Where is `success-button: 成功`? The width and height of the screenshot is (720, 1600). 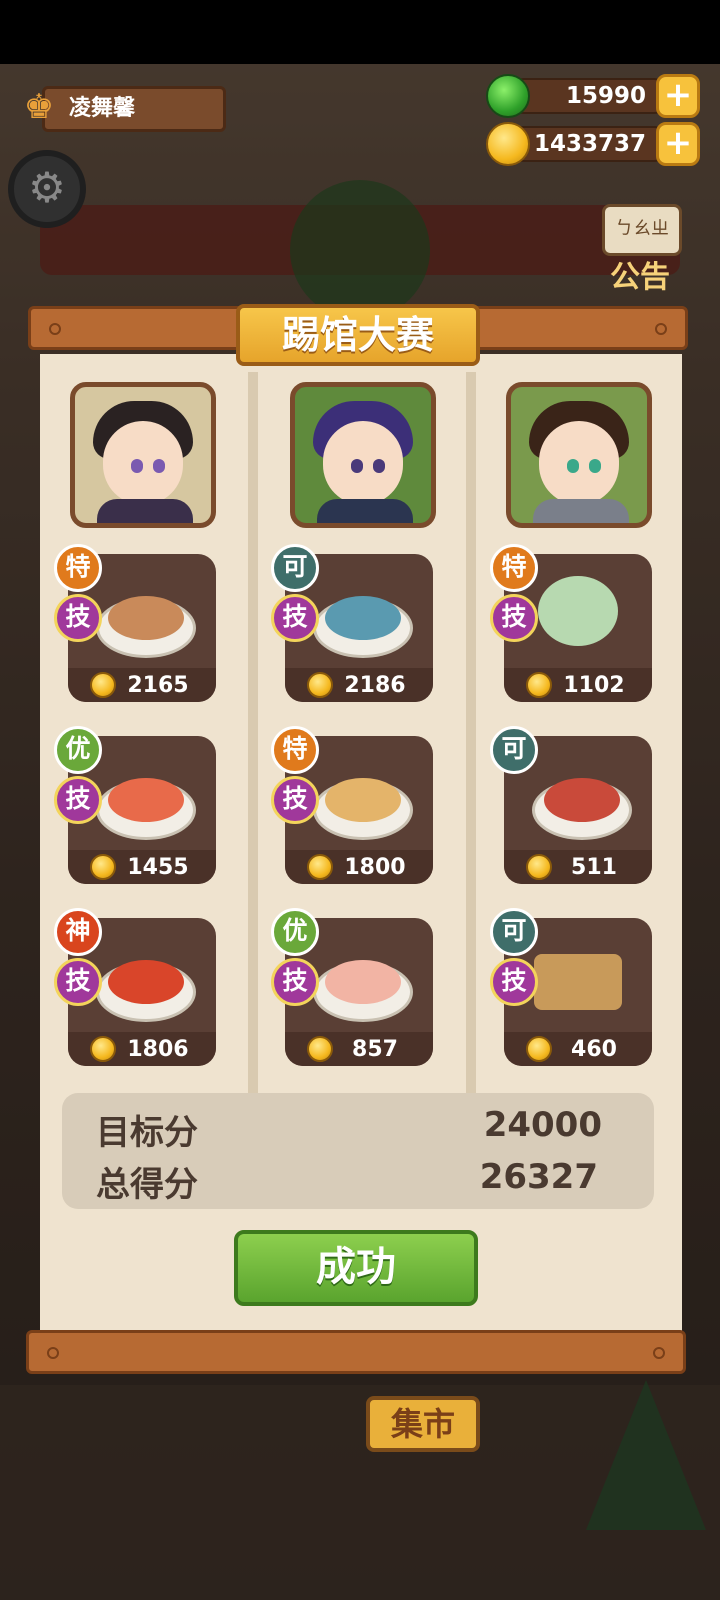
success-button: 成功 is located at coordinates (356, 1268).